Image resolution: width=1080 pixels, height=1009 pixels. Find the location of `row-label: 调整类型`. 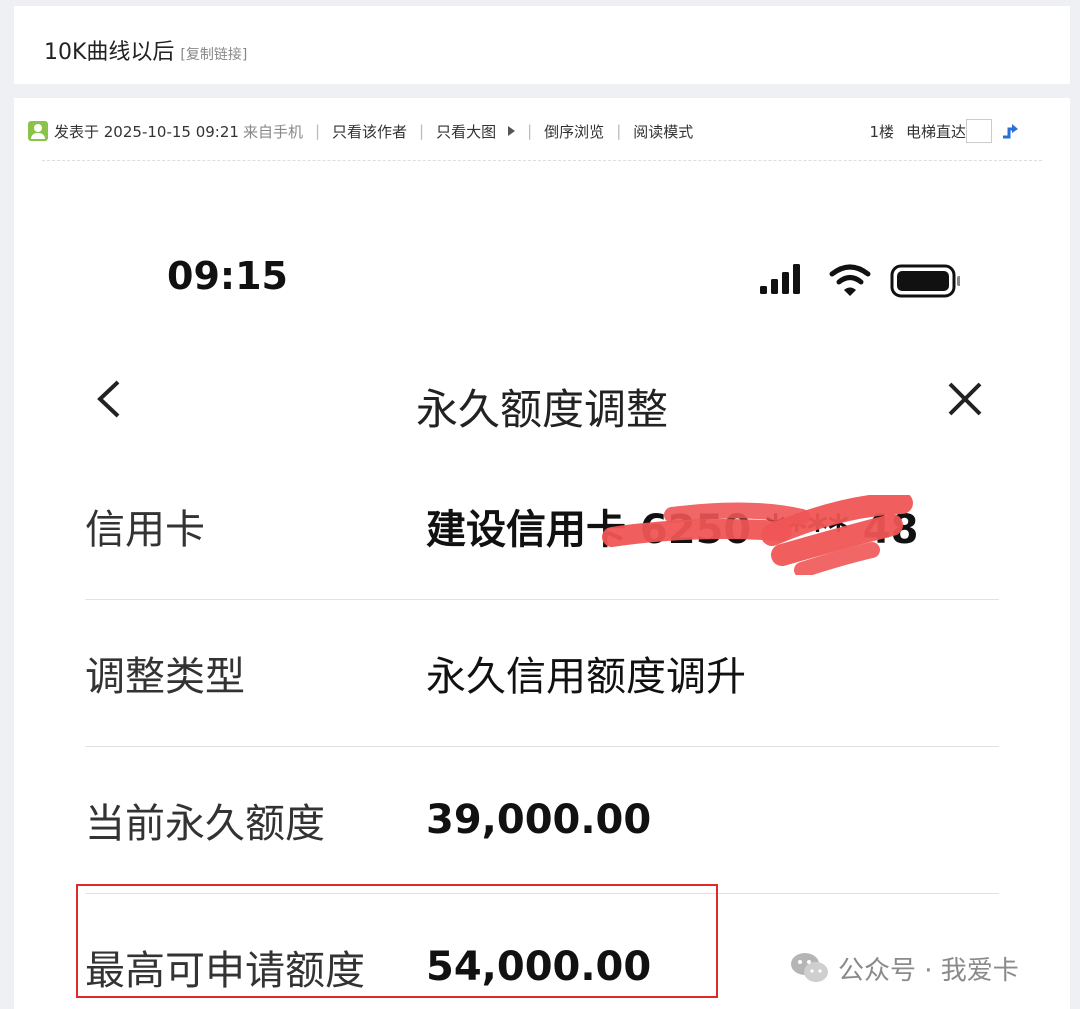

row-label: 调整类型 is located at coordinates (165, 677).